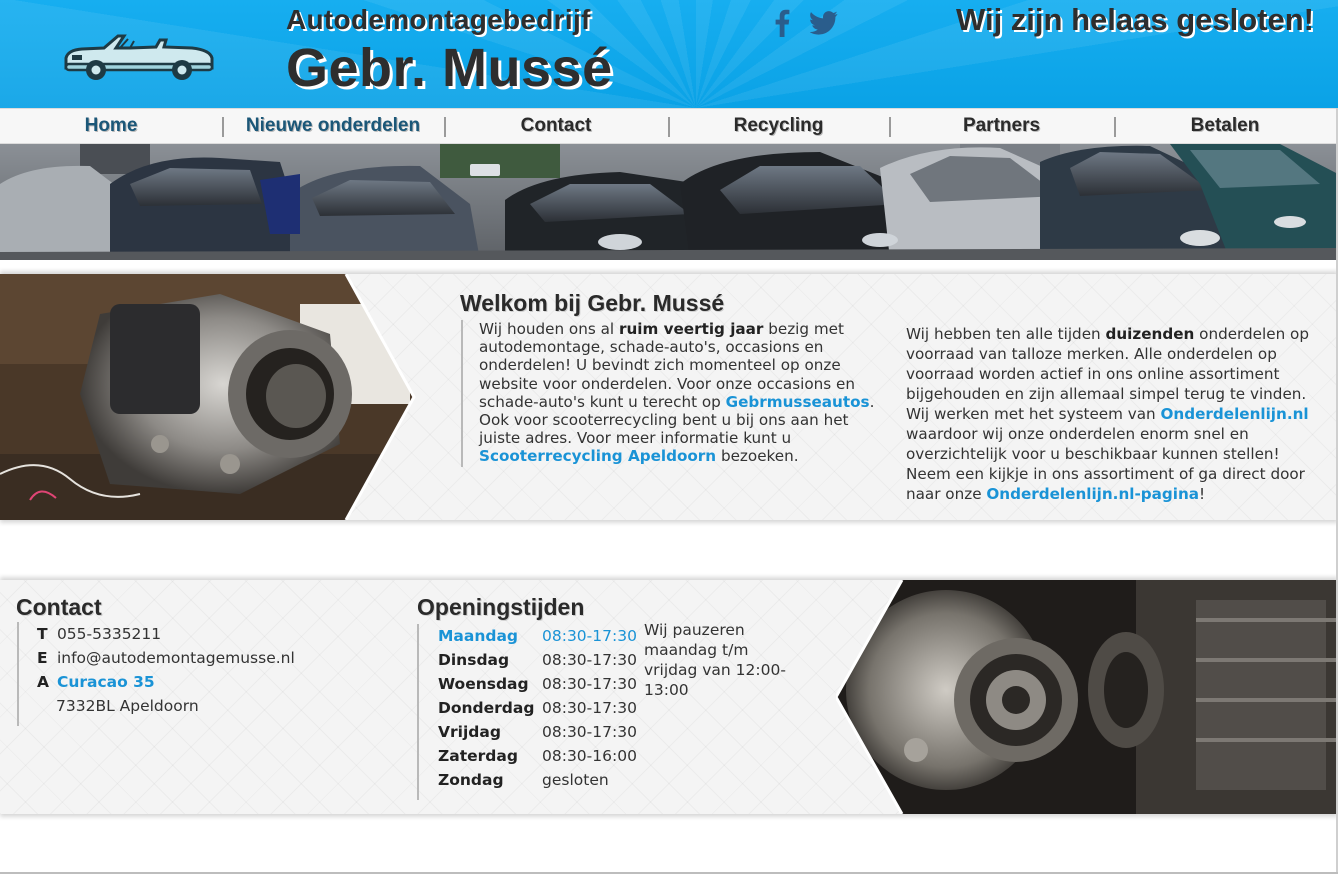 The width and height of the screenshot is (1338, 874). I want to click on hours-row: Zaterdag 08:30-16:00, so click(540, 756).